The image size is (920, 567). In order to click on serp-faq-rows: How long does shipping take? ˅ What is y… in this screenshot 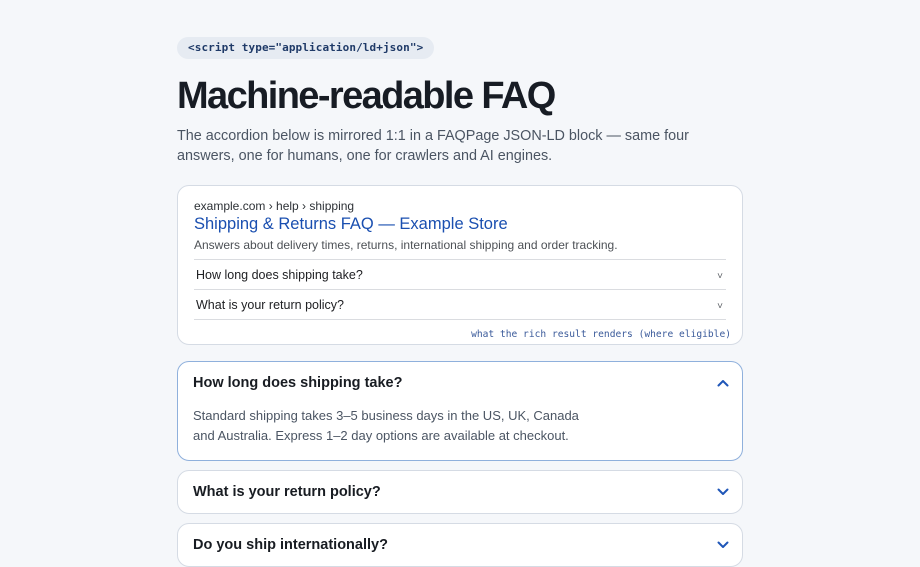, I will do `click(460, 289)`.